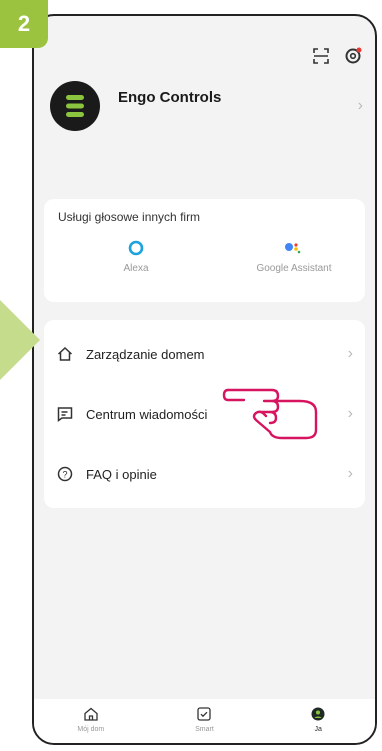 Image resolution: width=382 pixels, height=751 pixels. I want to click on bottom-nav: Mój dom Smart Ja, so click(204, 721).